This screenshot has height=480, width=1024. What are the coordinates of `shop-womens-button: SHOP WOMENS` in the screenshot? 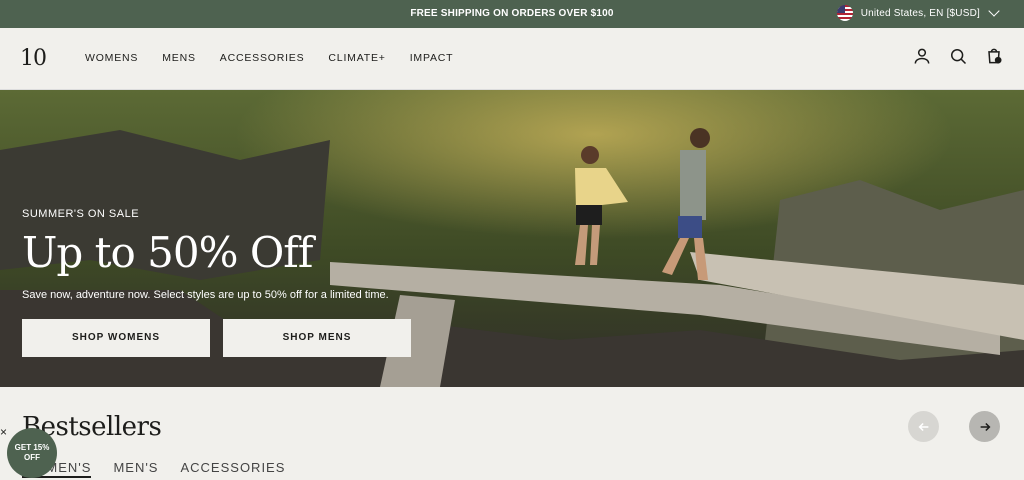 It's located at (116, 338).